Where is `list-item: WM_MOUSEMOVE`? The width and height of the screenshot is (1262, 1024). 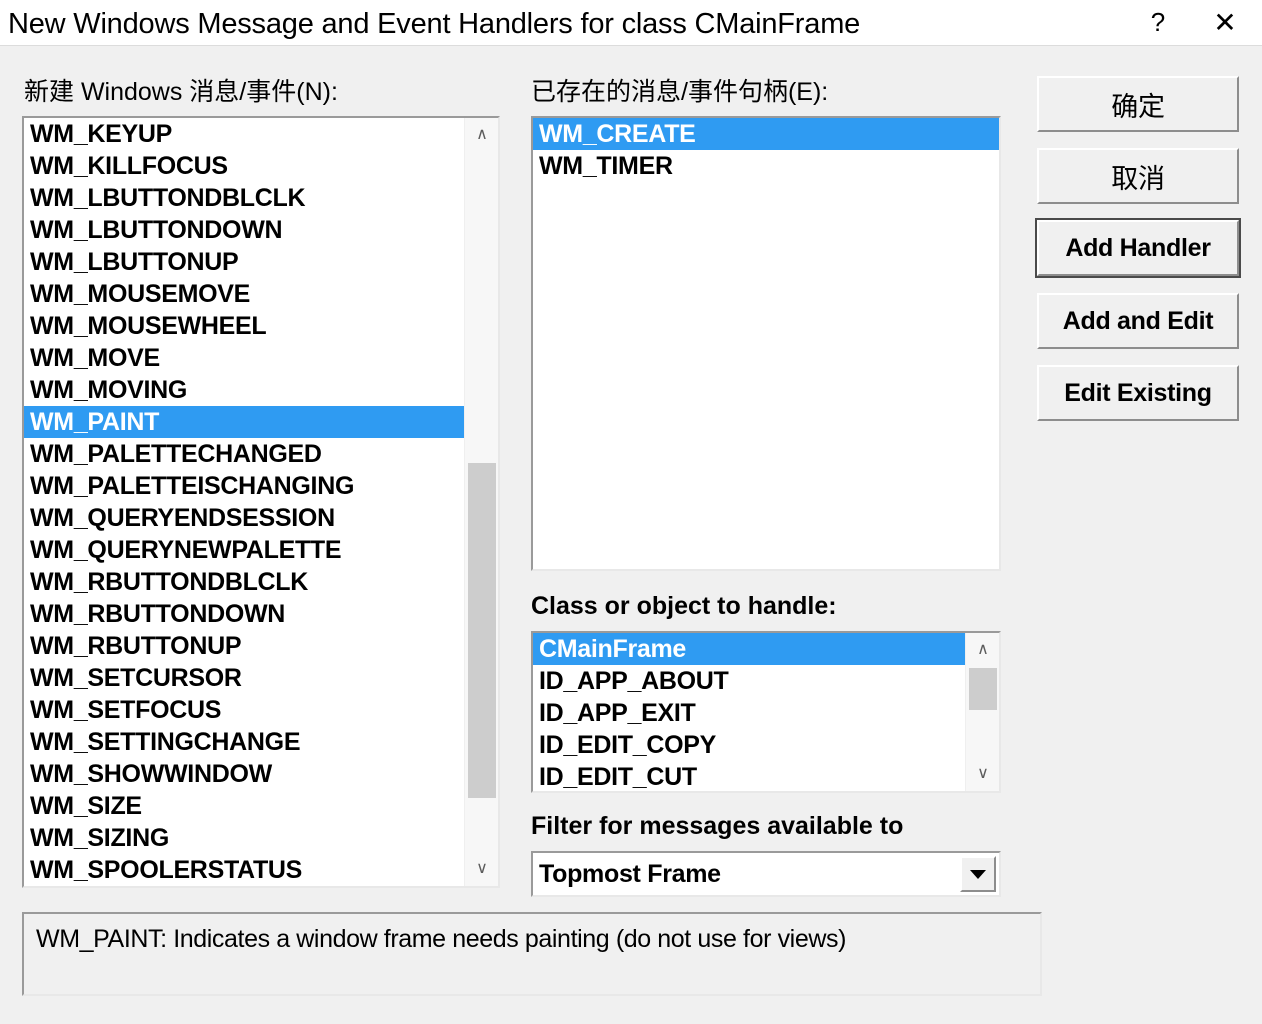 list-item: WM_MOUSEMOVE is located at coordinates (244, 294).